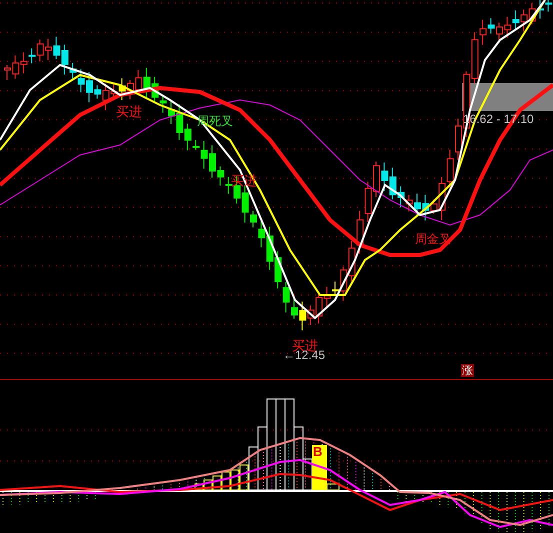  What do you see at coordinates (129, 112) in the screenshot?
I see `buy-signal-label: 买进` at bounding box center [129, 112].